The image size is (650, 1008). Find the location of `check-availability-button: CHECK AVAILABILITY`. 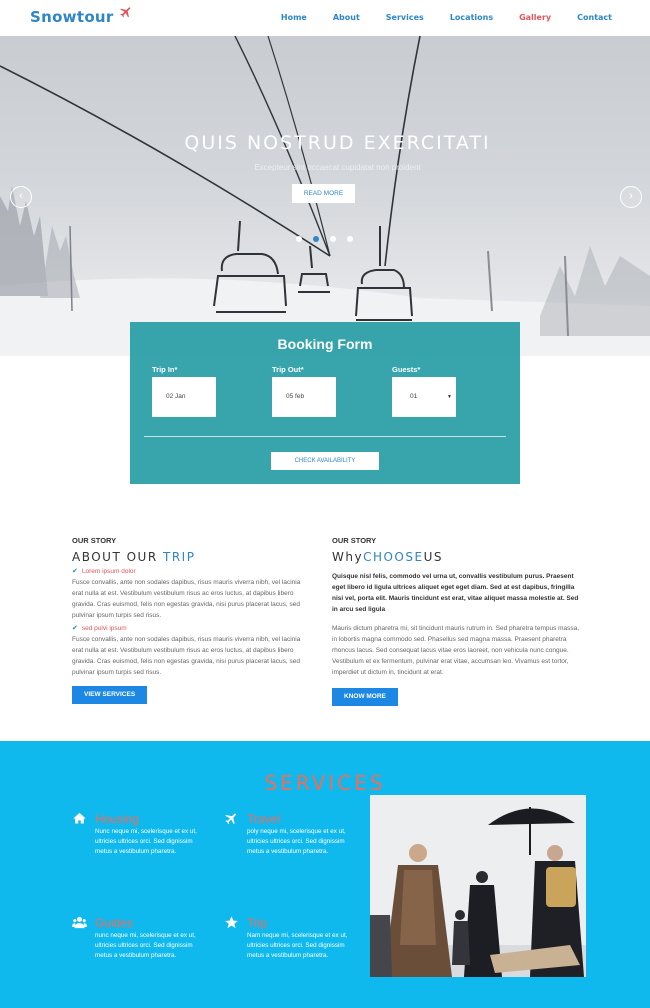

check-availability-button: CHECK AVAILABILITY is located at coordinates (325, 461).